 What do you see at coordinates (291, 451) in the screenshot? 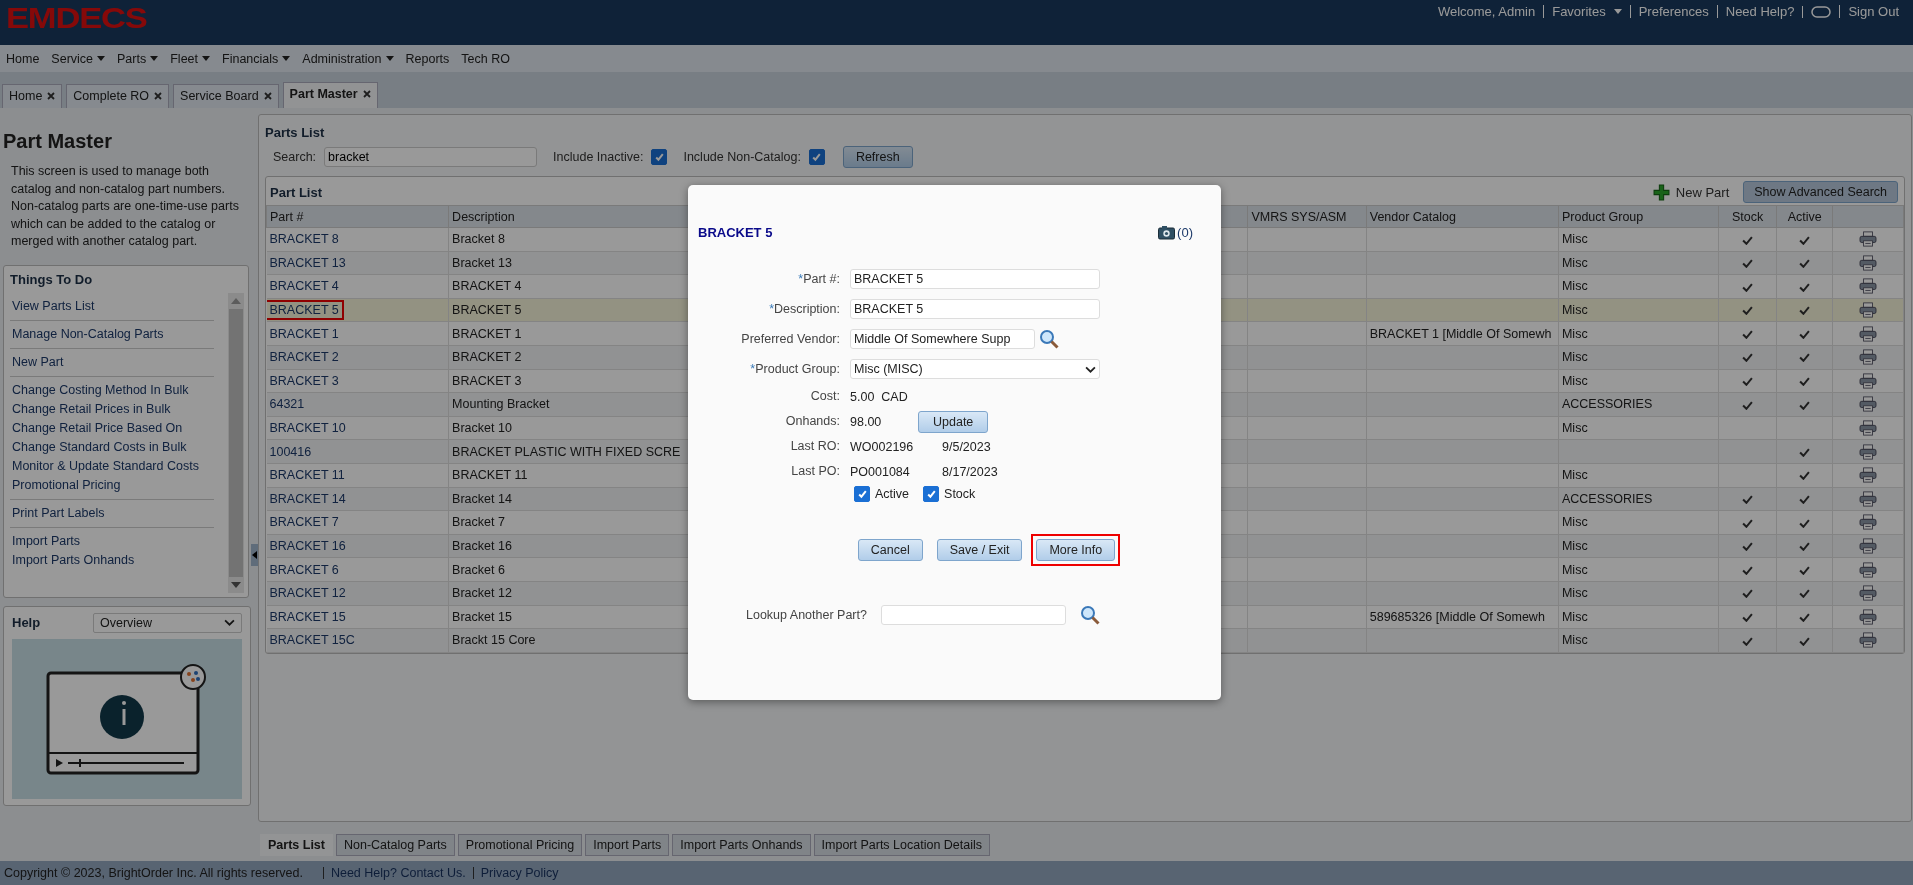
I see `part-number-link: 100416` at bounding box center [291, 451].